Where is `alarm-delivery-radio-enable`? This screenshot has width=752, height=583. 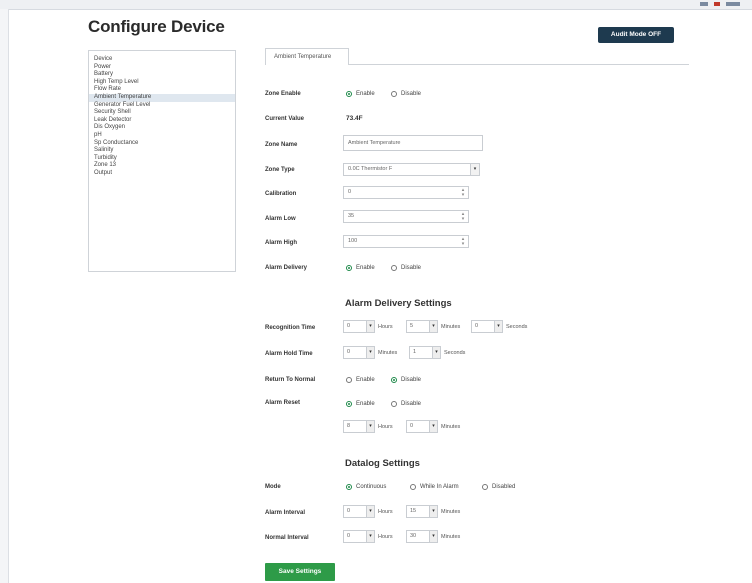
alarm-delivery-radio-enable is located at coordinates (349, 268).